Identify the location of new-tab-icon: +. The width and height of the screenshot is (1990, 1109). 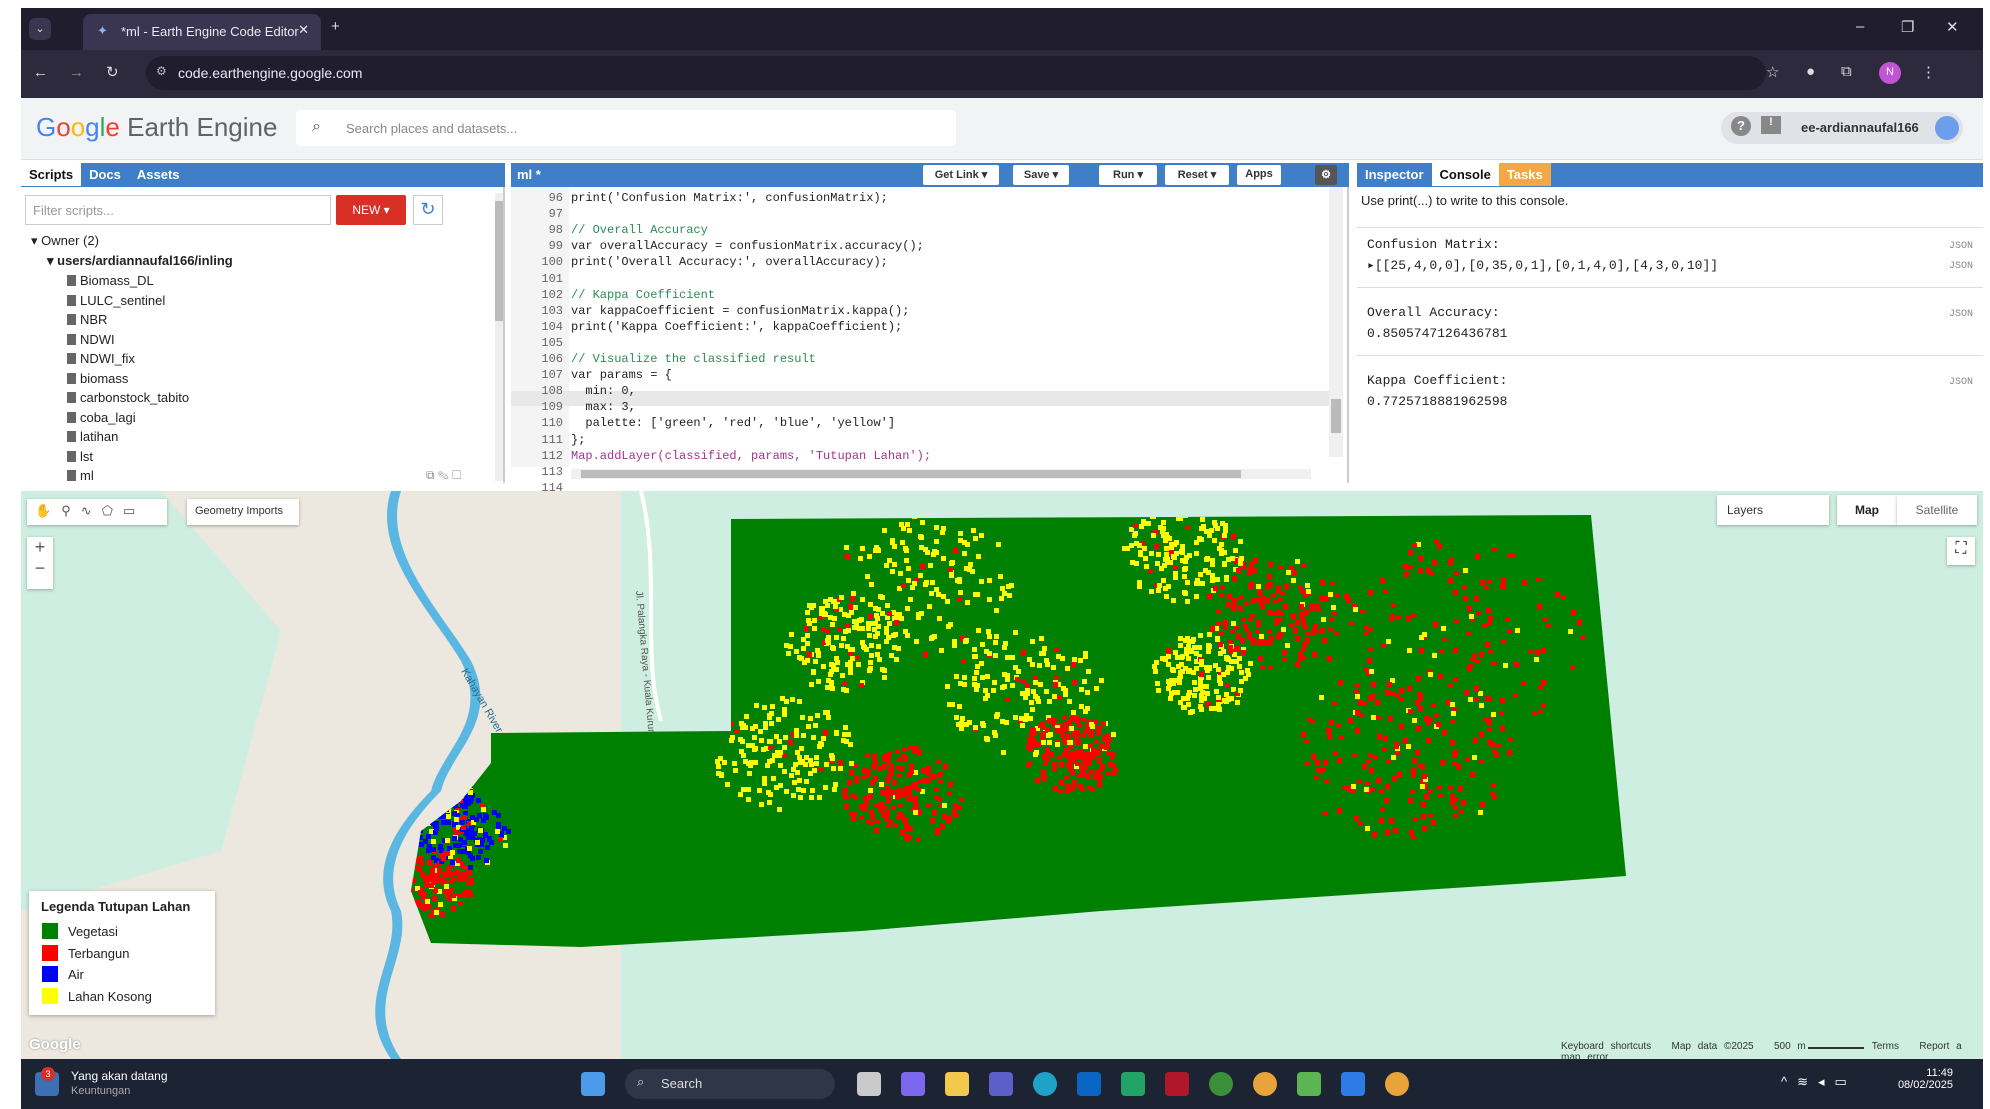
(335, 26).